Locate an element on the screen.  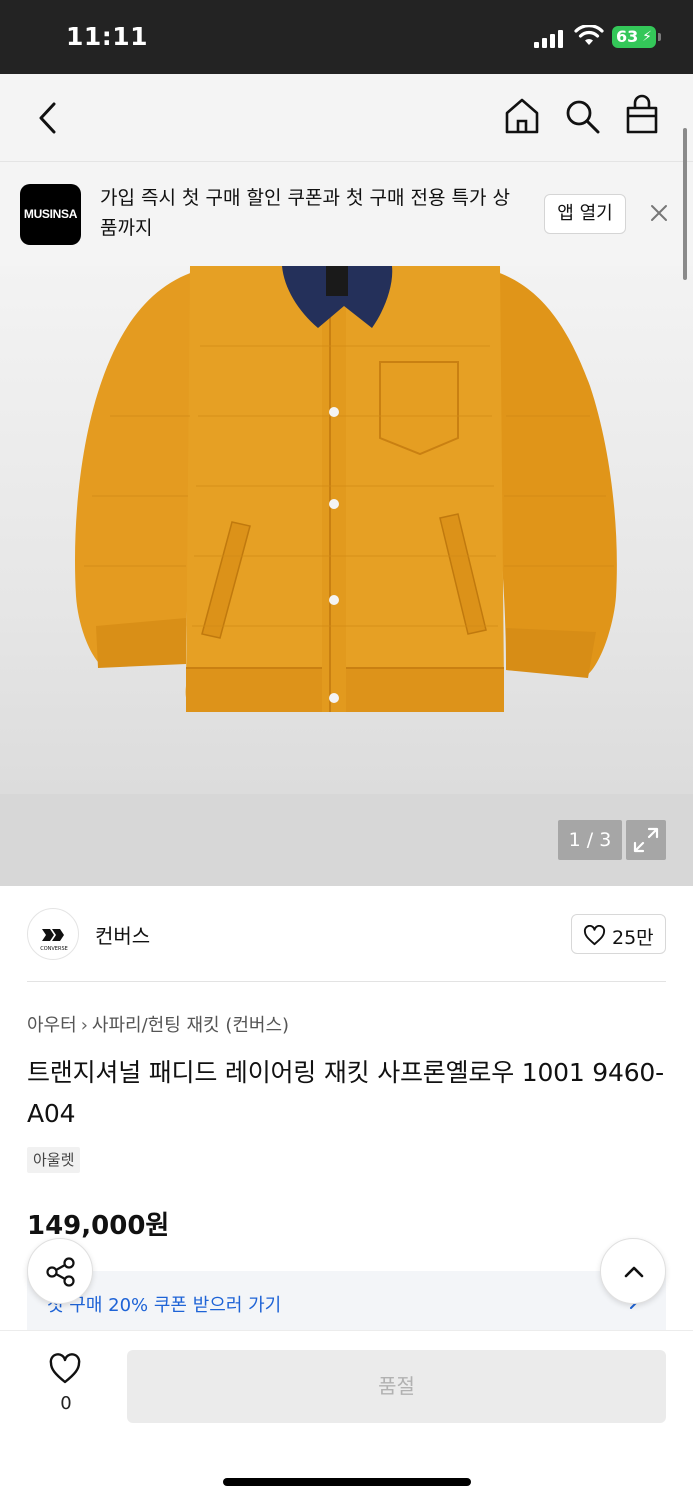
wishlist-count: 0 is located at coordinates (66, 1403).